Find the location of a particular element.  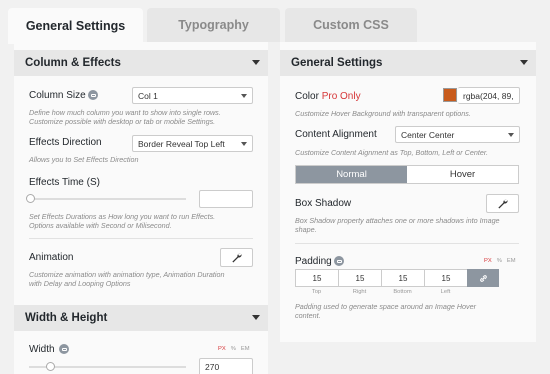

width-input: 270 is located at coordinates (226, 366).